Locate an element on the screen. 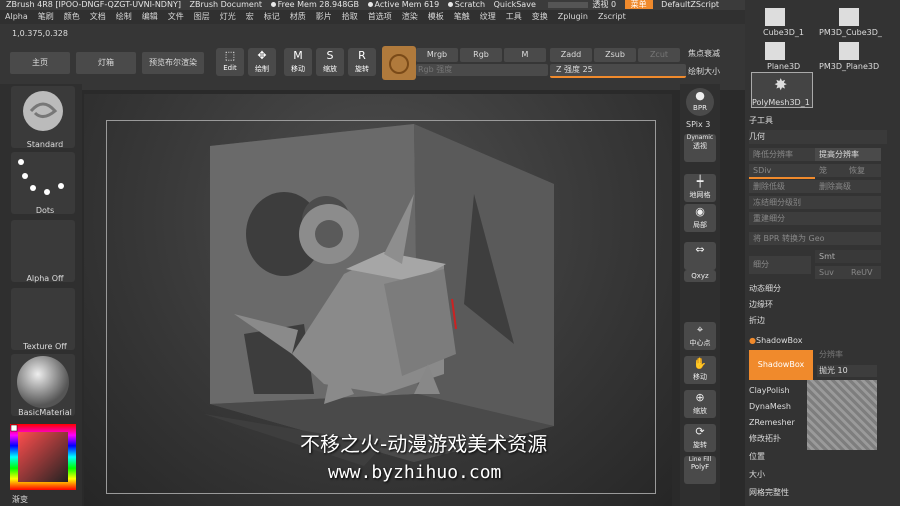 The image size is (900, 506). texture-button is located at coordinates (43, 319).